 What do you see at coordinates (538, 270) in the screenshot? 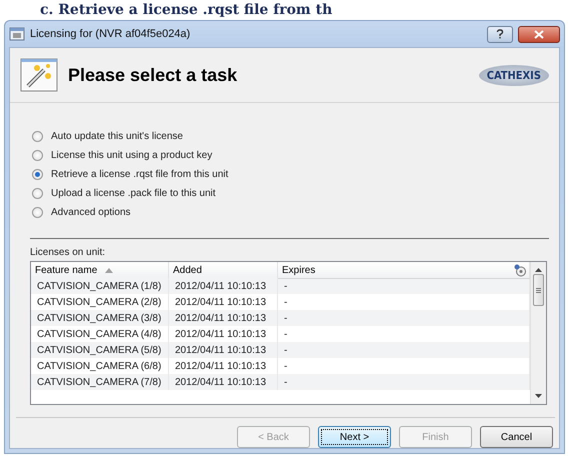
I see `scroll-up-icon` at bounding box center [538, 270].